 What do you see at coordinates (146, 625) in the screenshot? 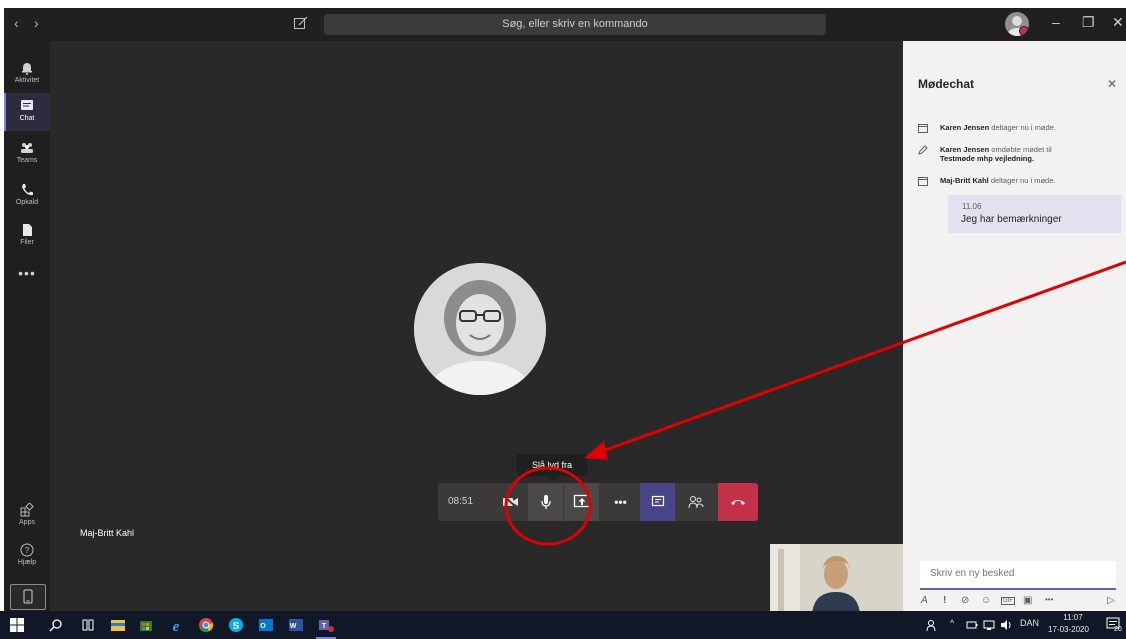
I see `store-icon` at bounding box center [146, 625].